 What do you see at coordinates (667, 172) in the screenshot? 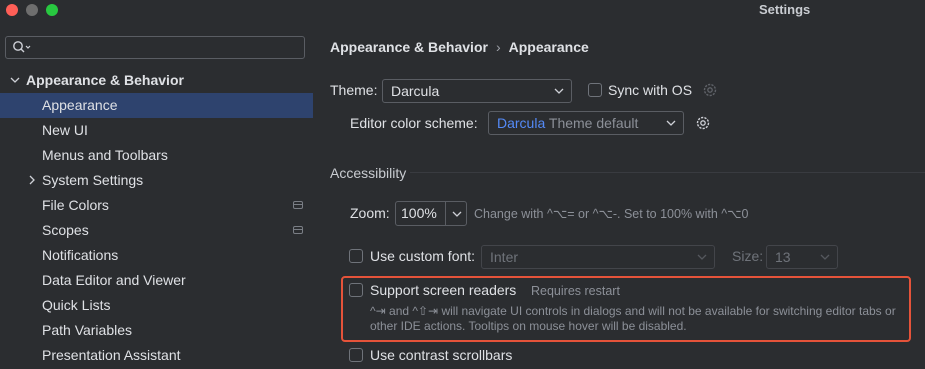
I see `section-divider` at bounding box center [667, 172].